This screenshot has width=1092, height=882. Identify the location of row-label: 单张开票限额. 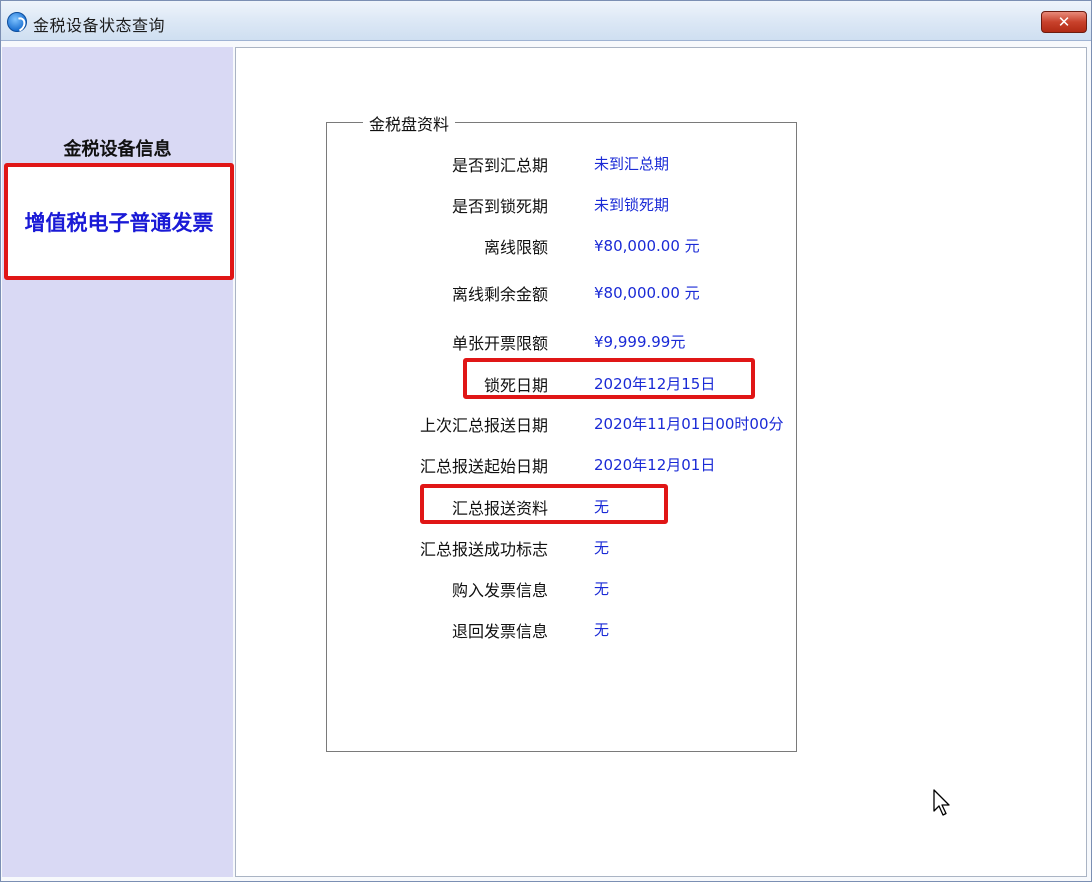
(499, 343).